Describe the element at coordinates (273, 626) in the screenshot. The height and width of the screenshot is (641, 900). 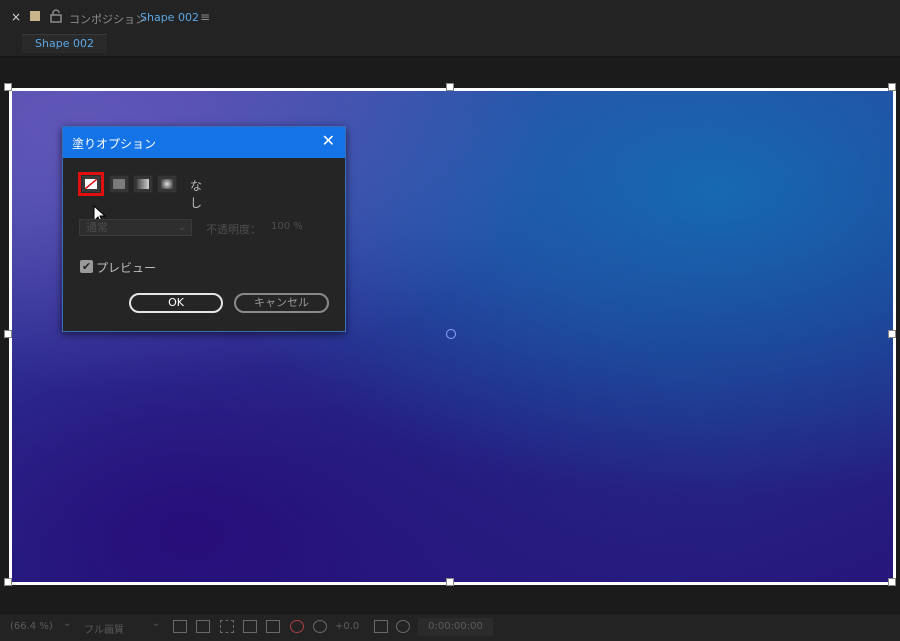
I see `grid-guides-icon` at that location.